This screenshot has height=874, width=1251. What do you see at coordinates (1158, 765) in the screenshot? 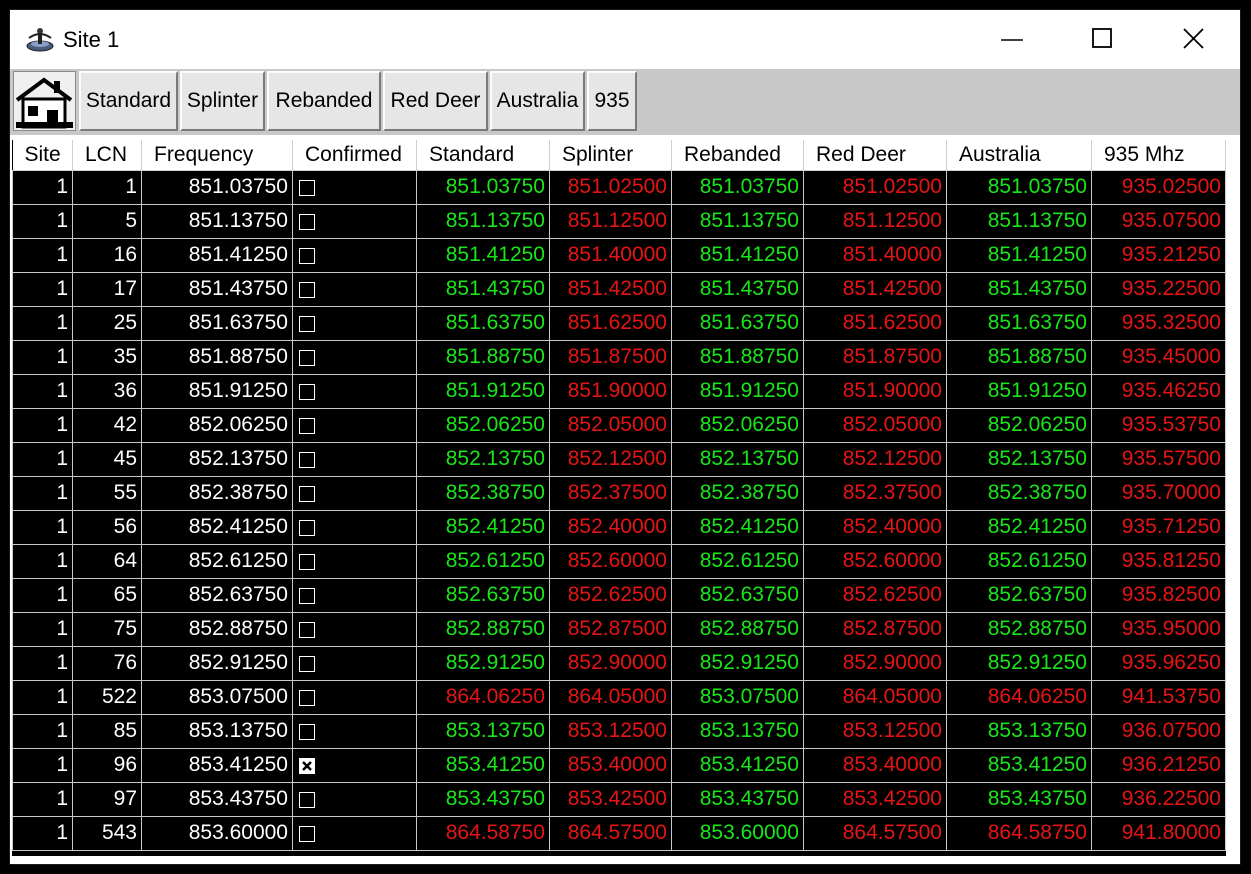
I see `cell-935-mhz: 936.21250` at bounding box center [1158, 765].